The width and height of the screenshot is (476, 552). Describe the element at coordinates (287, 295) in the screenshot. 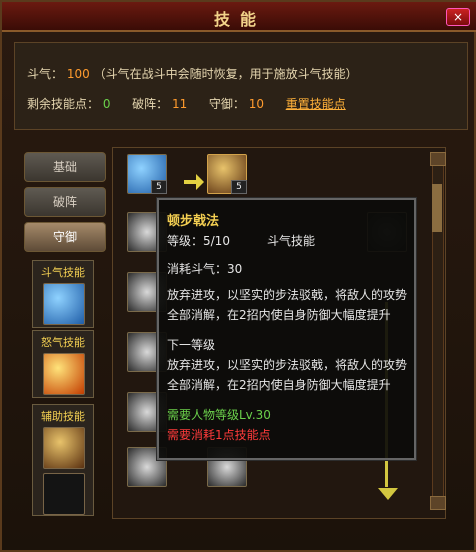

I see `tooltip-desc-line-1: 放弃进攻，以坚实的步法驳戟，将敌人的攻势` at that location.